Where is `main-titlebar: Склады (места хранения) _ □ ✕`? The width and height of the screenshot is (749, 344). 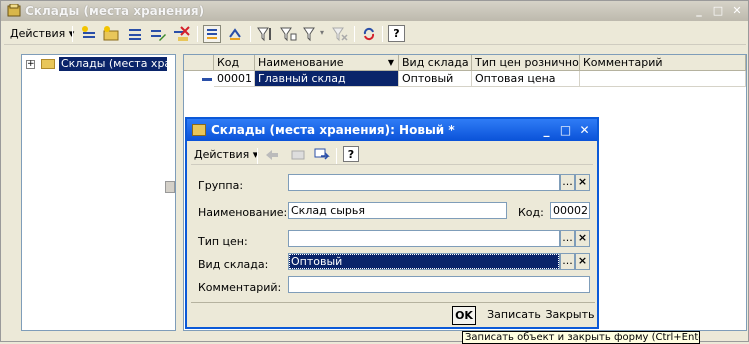 main-titlebar: Склады (места хранения) _ □ ✕ is located at coordinates (374, 11).